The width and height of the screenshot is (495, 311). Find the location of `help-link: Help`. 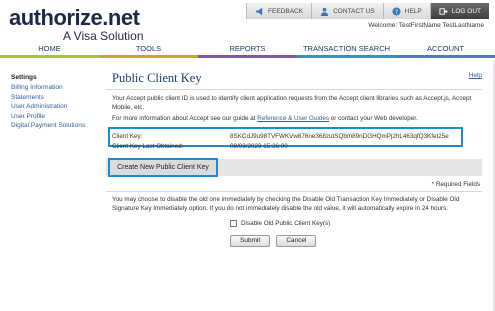

help-link: Help is located at coordinates (475, 75).